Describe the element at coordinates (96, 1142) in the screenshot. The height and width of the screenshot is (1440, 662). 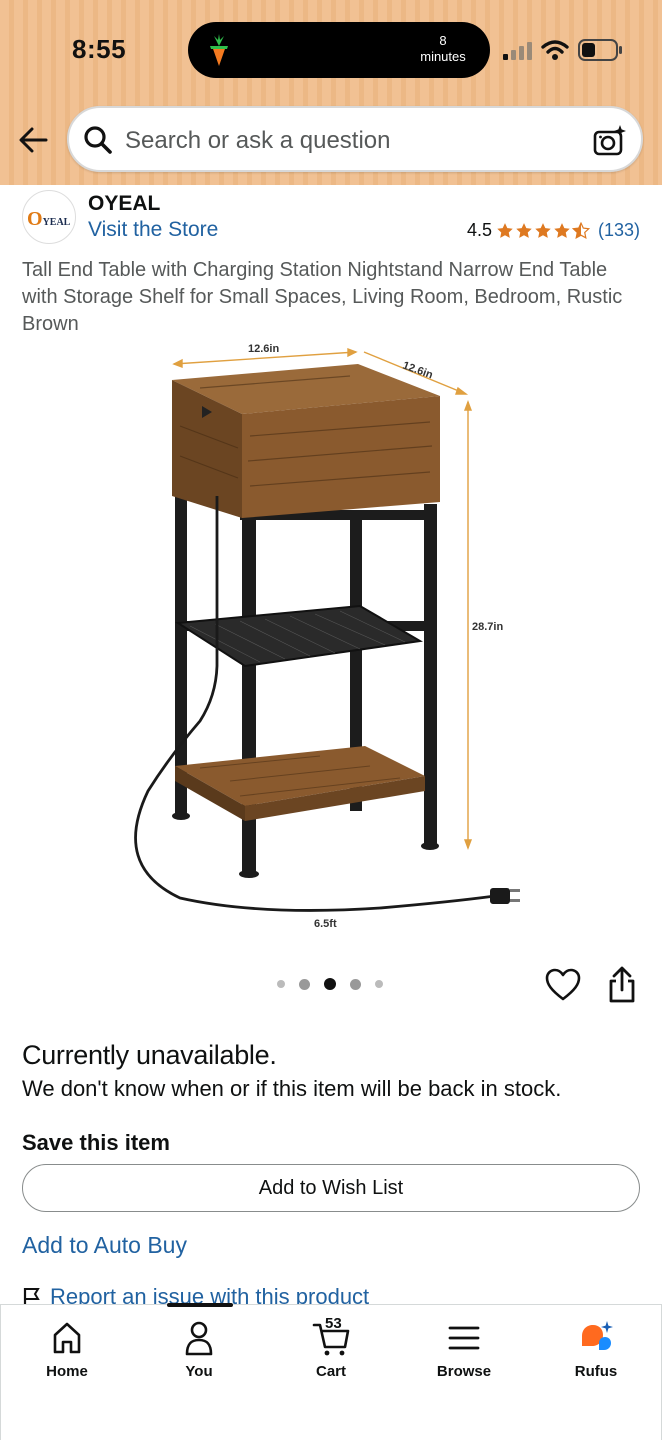
I see `save-item-heading: Save this item` at that location.